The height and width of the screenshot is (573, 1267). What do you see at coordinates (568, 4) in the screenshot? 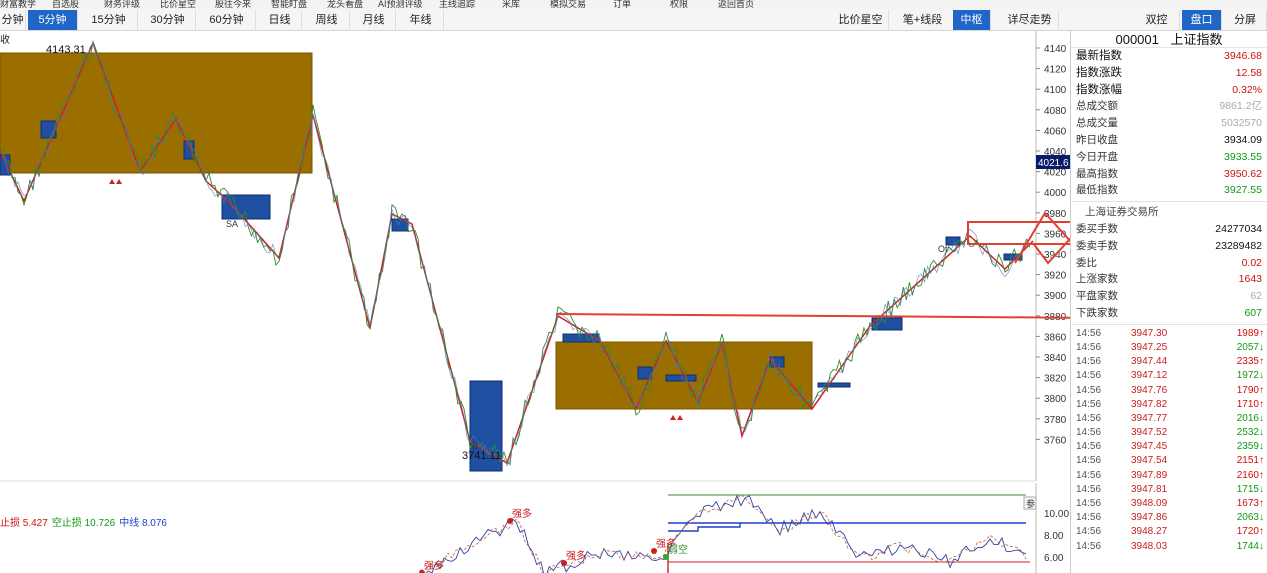
I see `top-menu-item-10: 模拟交易` at bounding box center [568, 4].